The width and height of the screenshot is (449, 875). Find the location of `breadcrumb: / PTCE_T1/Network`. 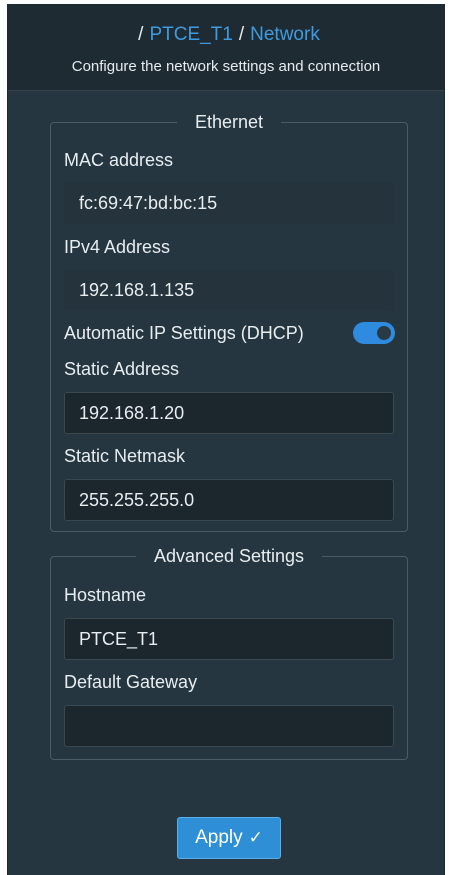

breadcrumb: / PTCE_T1/Network is located at coordinates (226, 35).